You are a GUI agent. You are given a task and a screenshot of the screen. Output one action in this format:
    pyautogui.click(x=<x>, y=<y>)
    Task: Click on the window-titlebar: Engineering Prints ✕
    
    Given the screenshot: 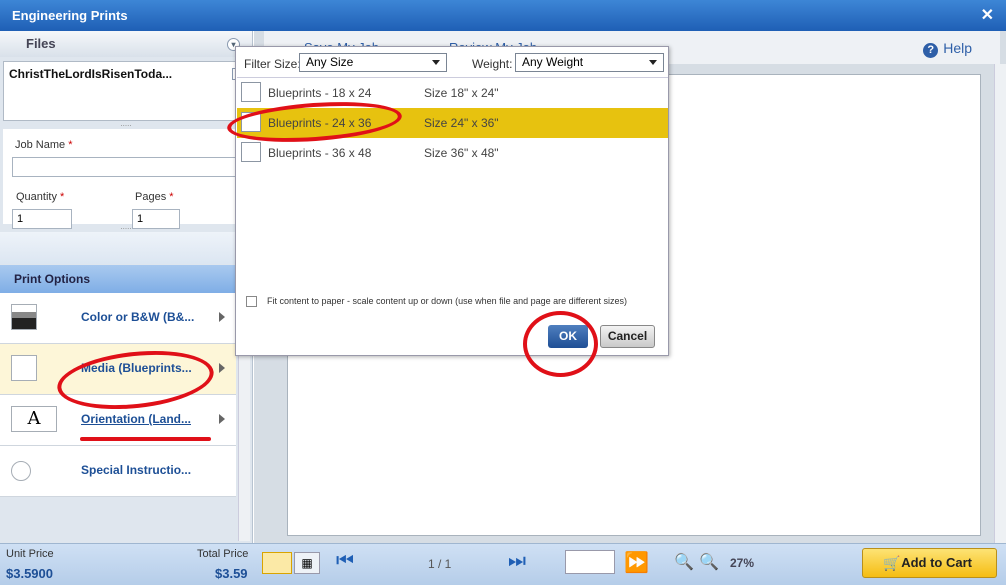 What is the action you would take?
    pyautogui.click(x=503, y=15)
    